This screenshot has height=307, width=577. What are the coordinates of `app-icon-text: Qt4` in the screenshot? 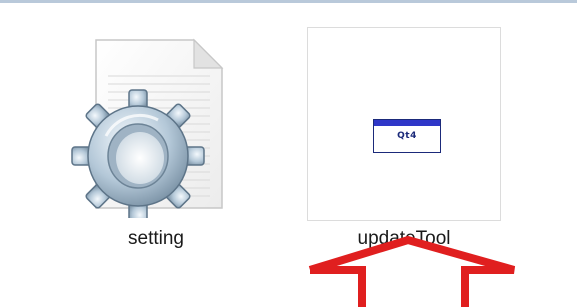 It's located at (407, 136).